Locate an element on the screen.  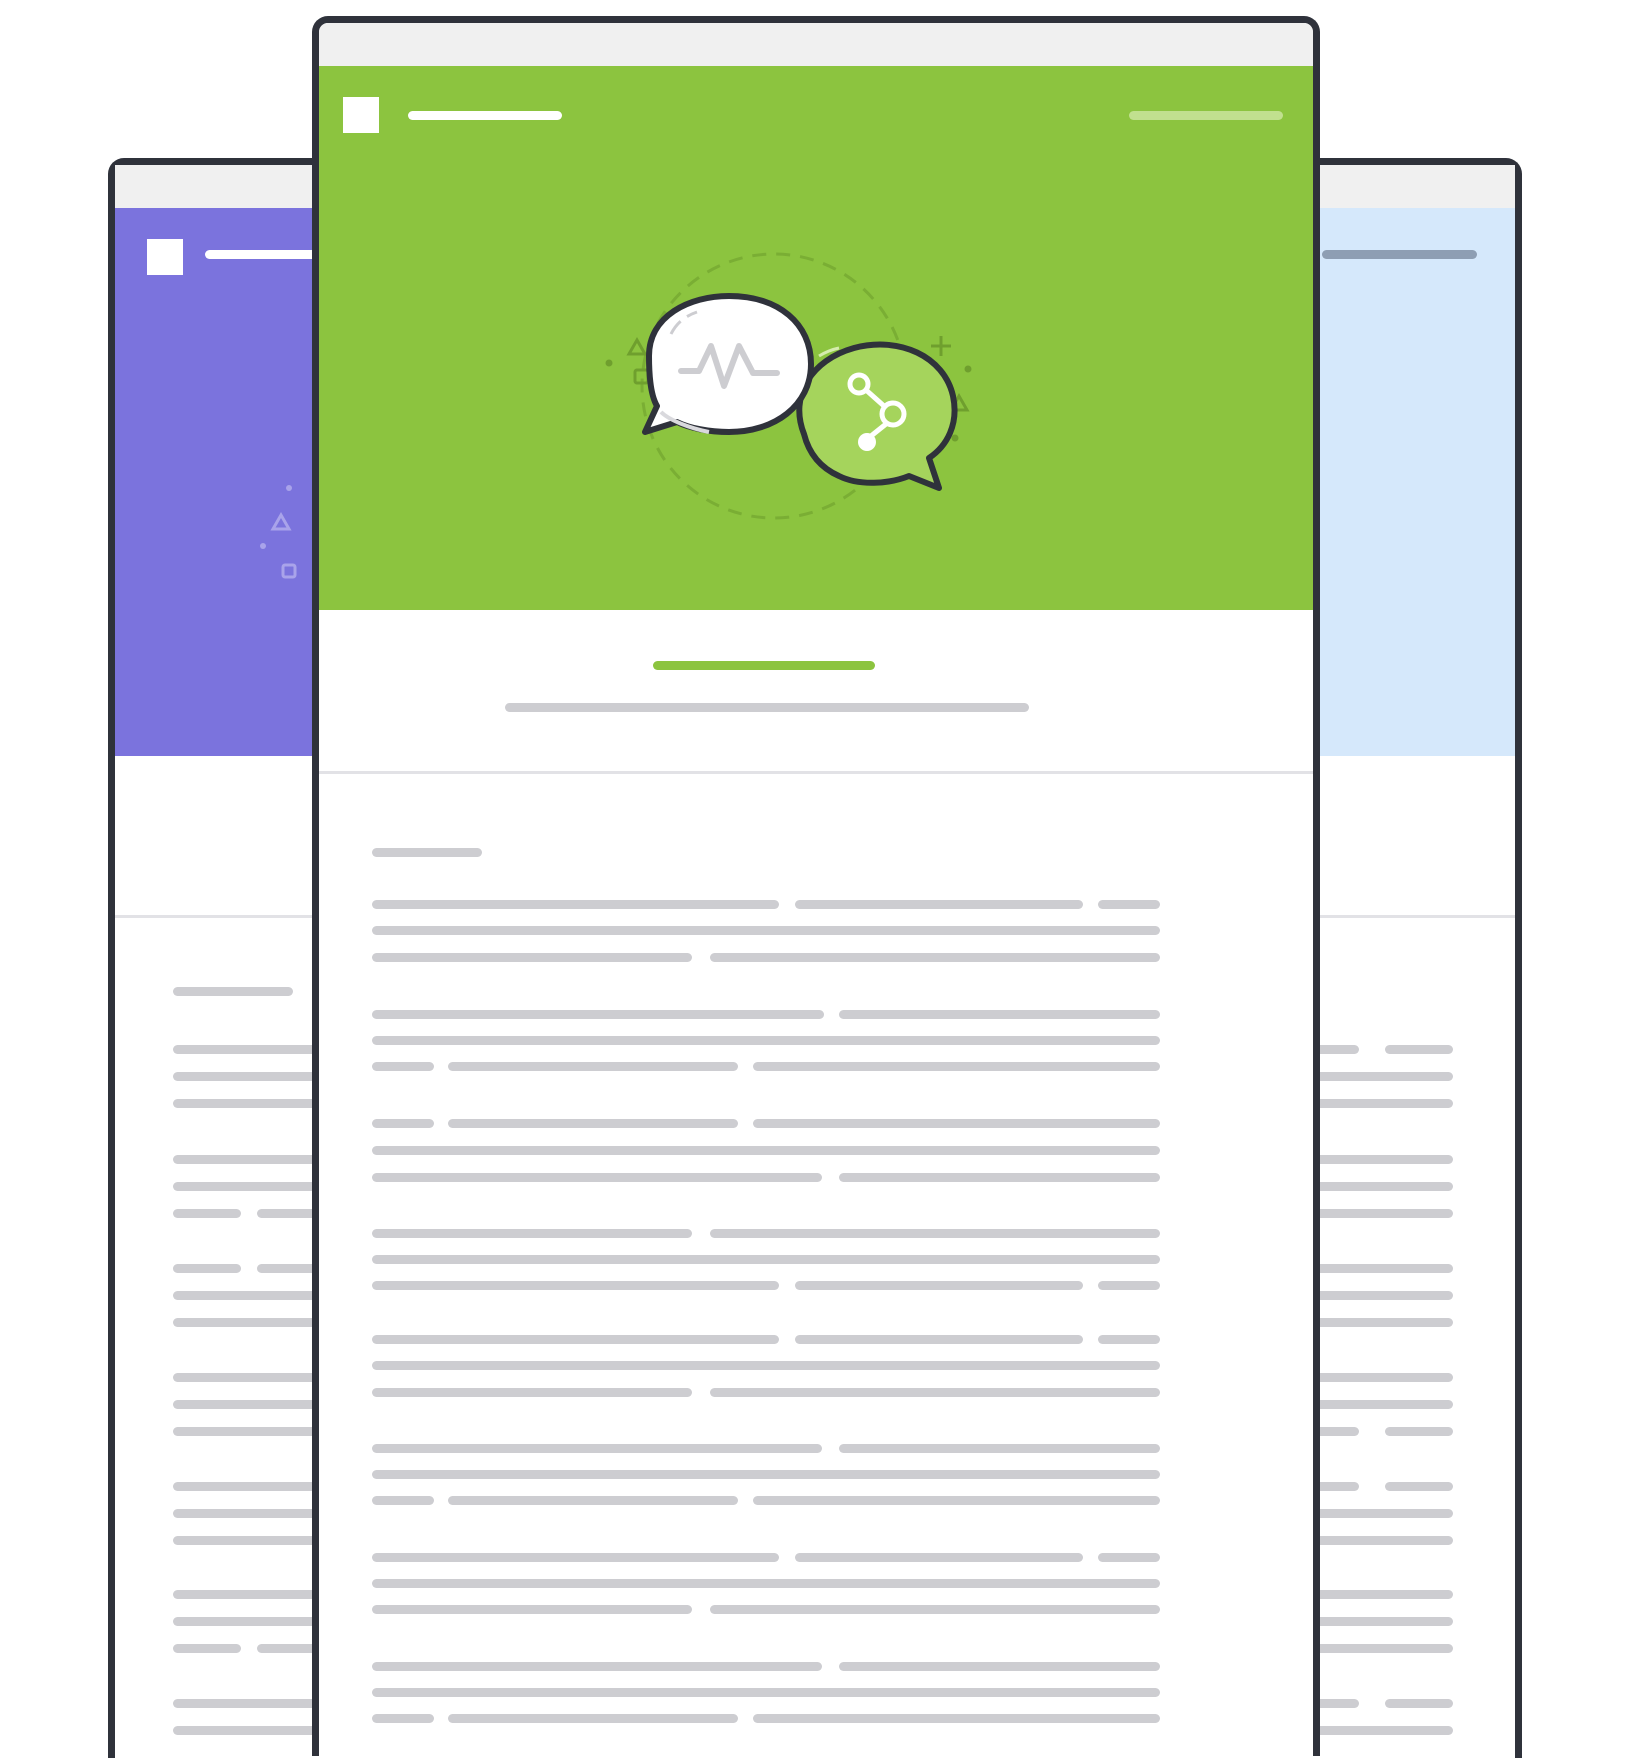
right-window-chrome is located at coordinates (1412, 186).